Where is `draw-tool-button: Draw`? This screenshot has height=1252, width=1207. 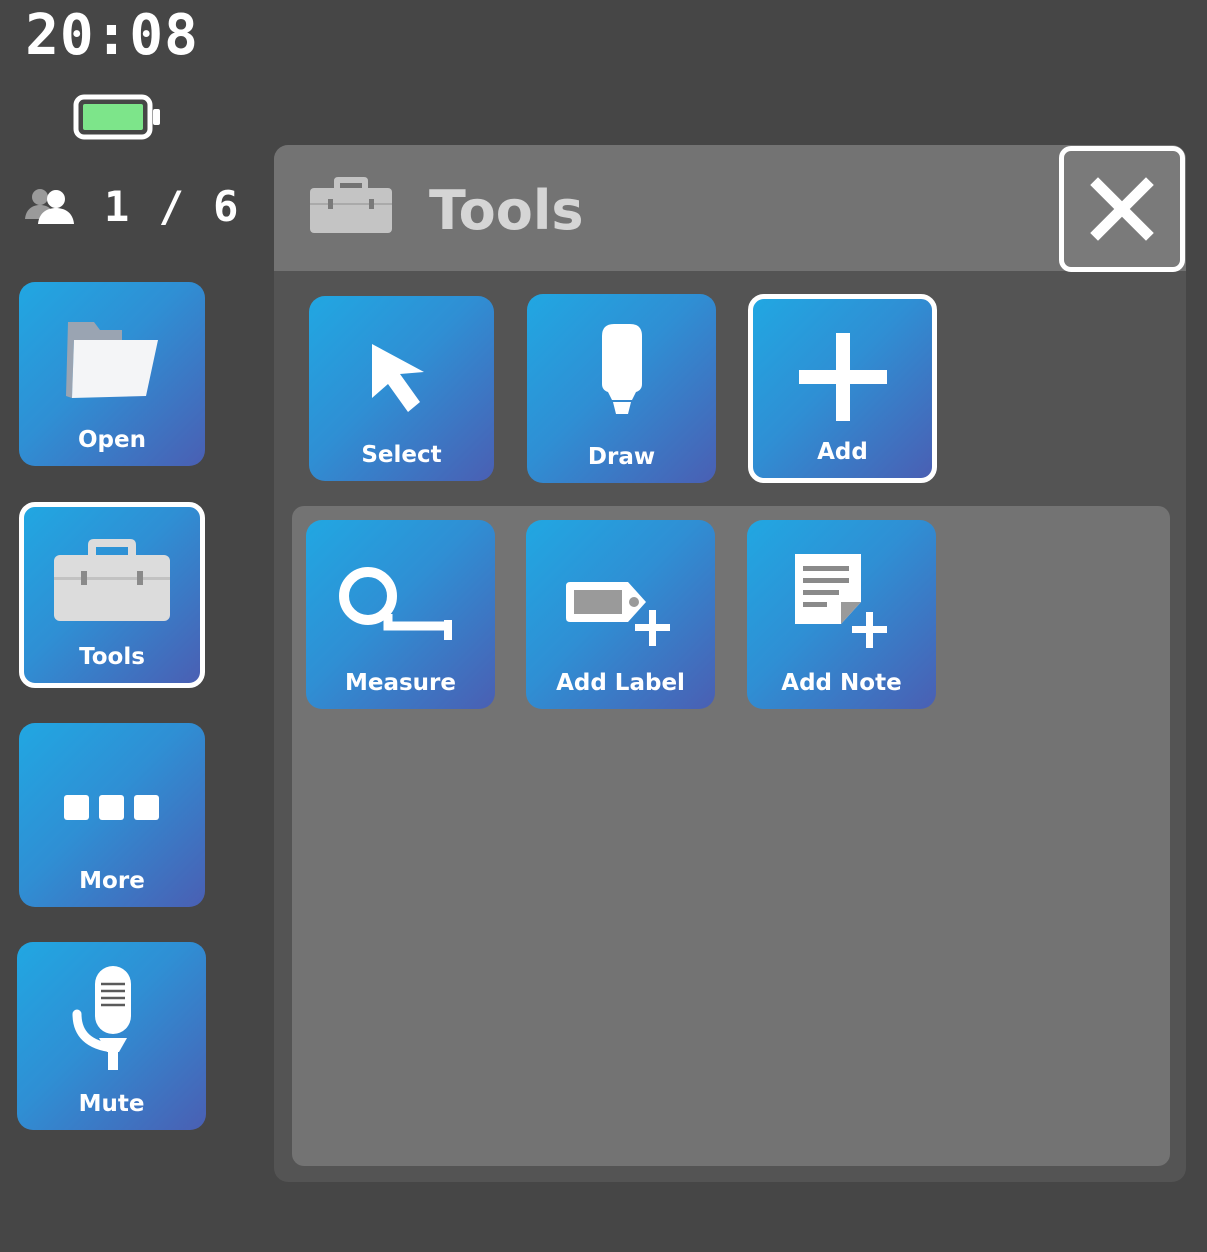
draw-tool-button: Draw is located at coordinates (621, 388).